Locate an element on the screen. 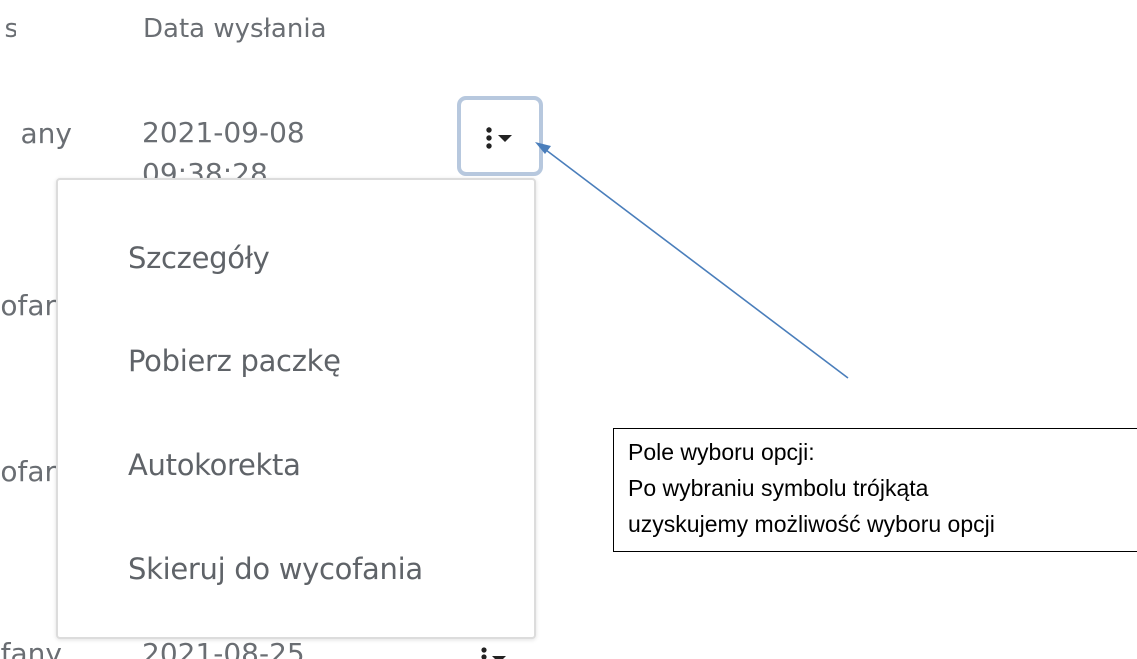  row-2-status-label: ofar is located at coordinates (28, 307).